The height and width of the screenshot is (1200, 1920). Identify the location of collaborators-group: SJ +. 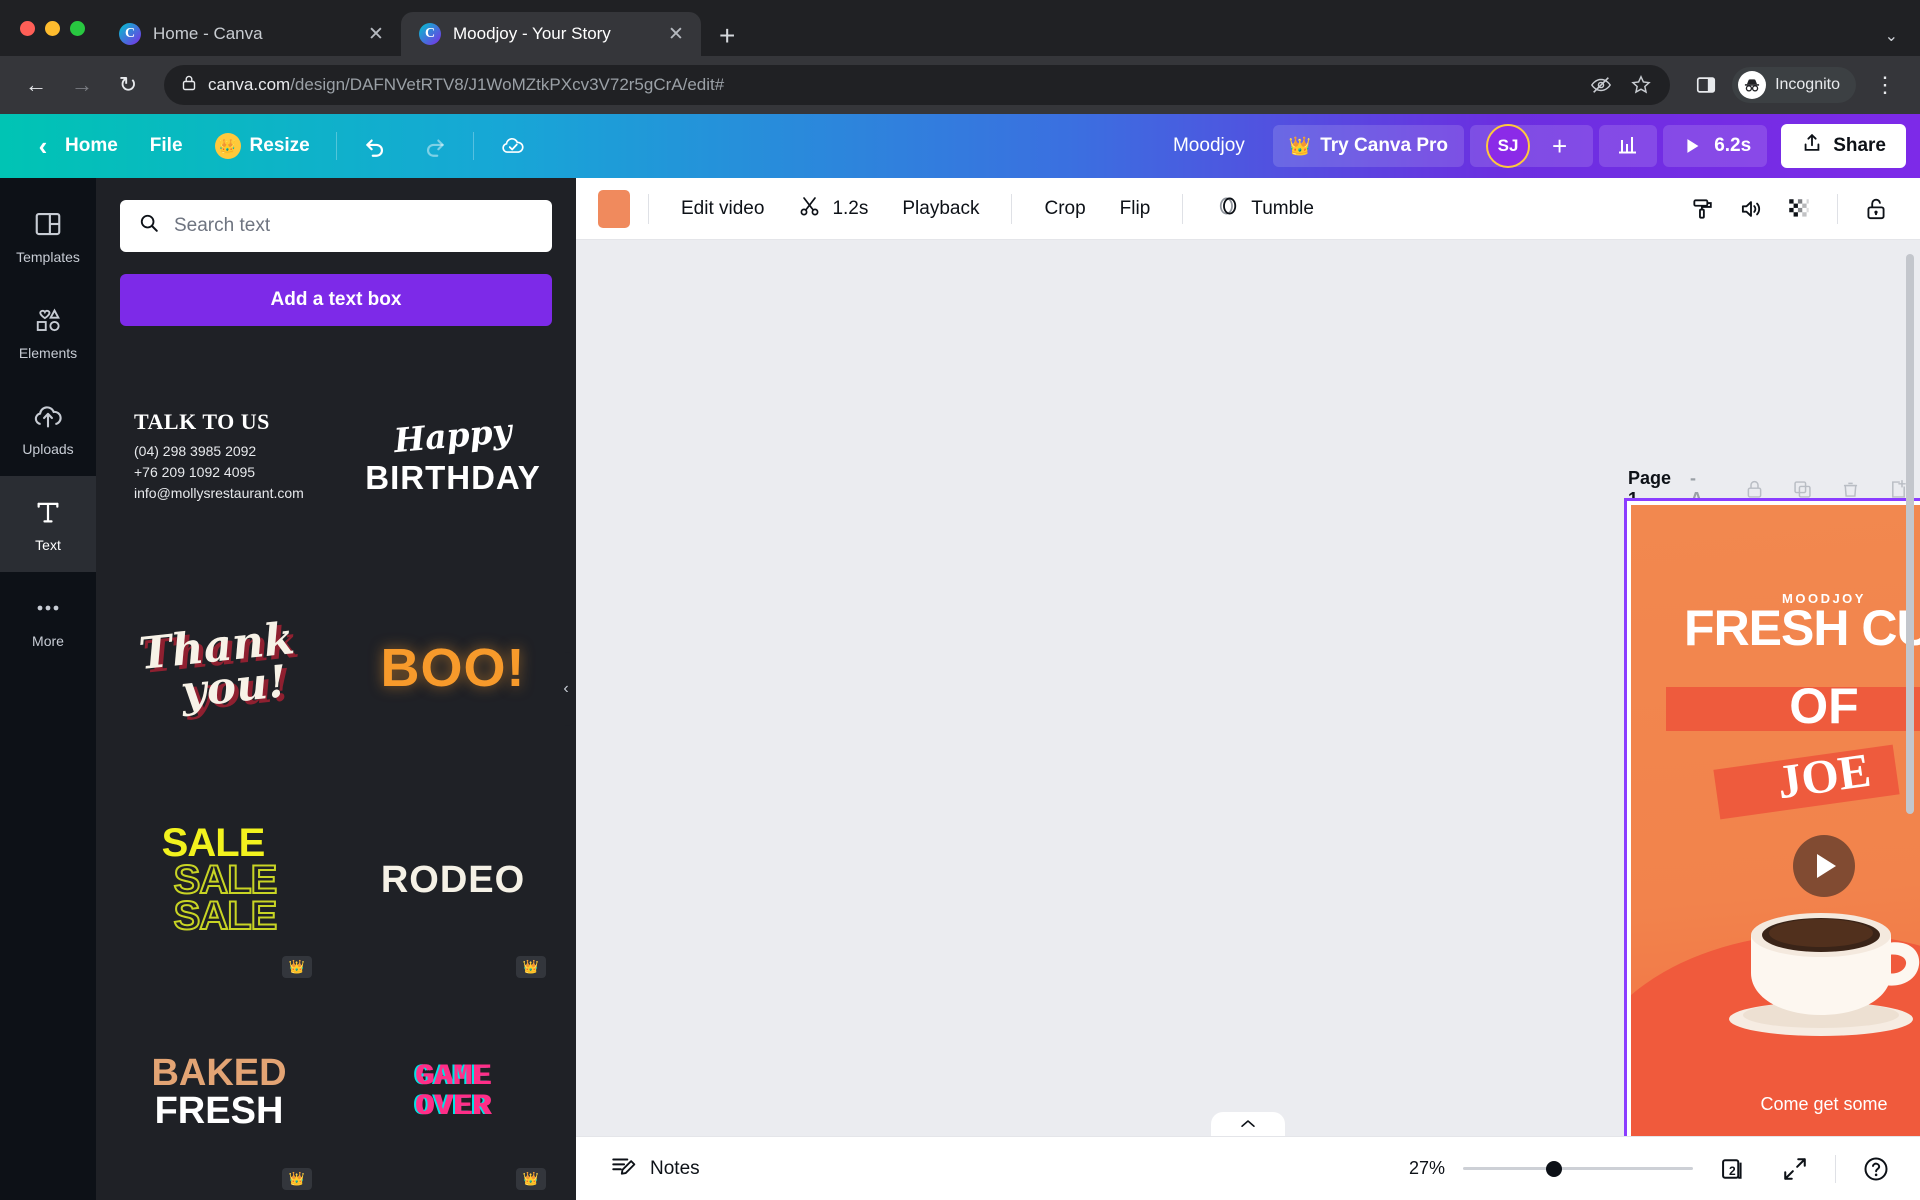
(1532, 146).